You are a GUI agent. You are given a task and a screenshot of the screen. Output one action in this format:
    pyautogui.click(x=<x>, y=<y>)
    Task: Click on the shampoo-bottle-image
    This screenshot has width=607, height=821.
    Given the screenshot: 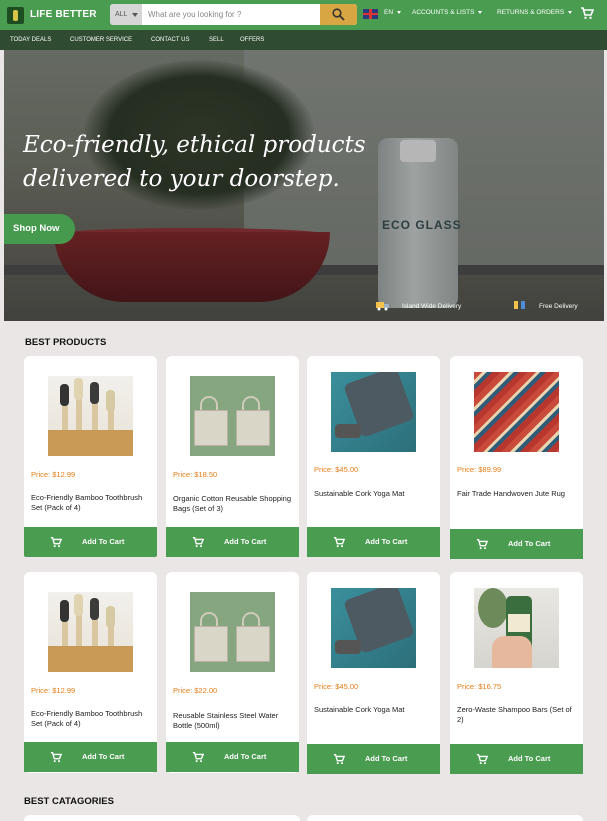 What is the action you would take?
    pyautogui.click(x=516, y=628)
    